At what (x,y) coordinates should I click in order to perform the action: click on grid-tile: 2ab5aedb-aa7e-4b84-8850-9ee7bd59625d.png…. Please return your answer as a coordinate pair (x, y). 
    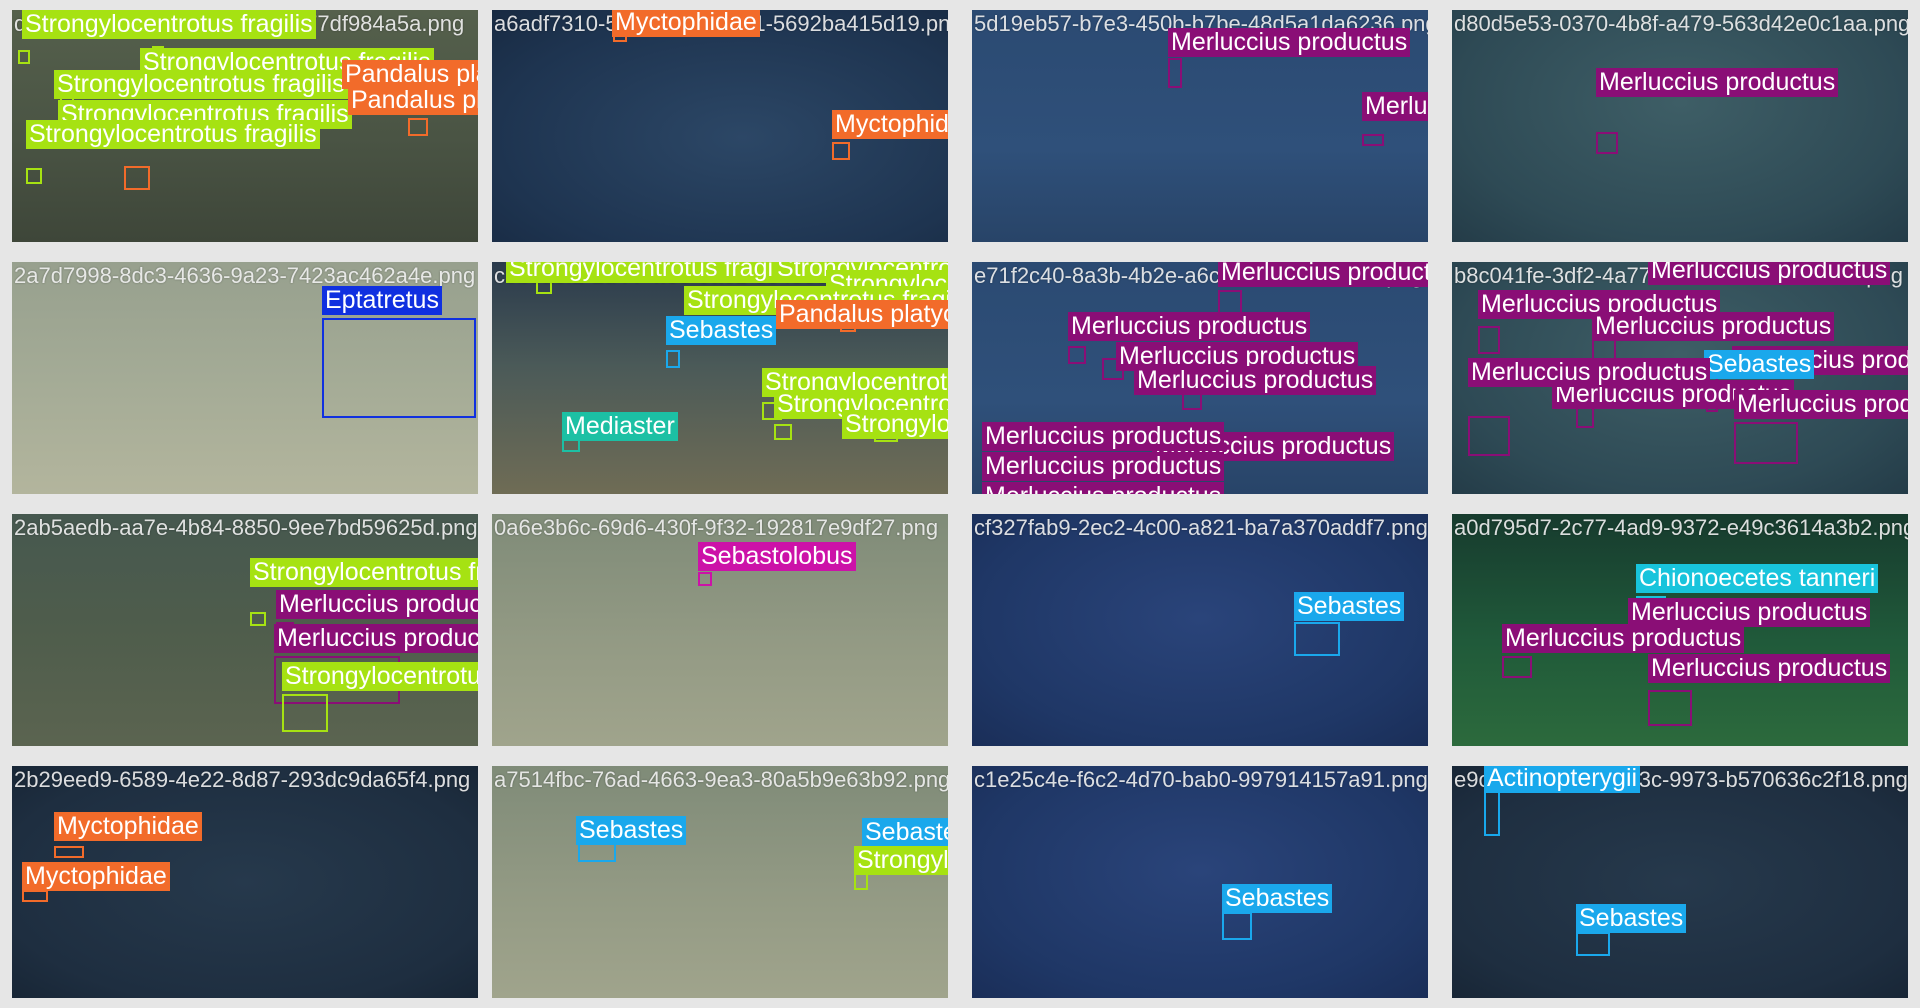
    Looking at the image, I should click on (245, 630).